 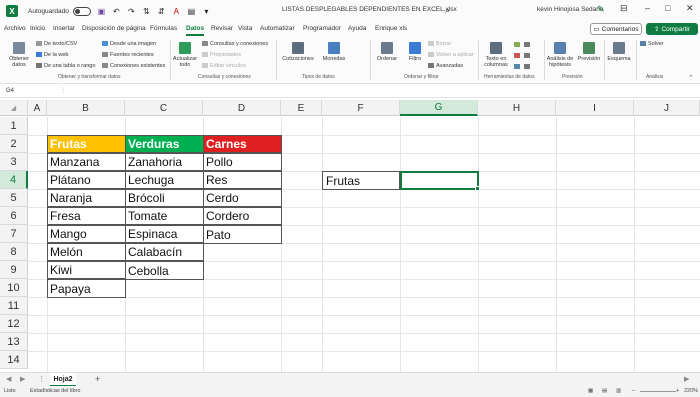 I want to click on ribbon-display-icon: ⊟, so click(x=624, y=8).